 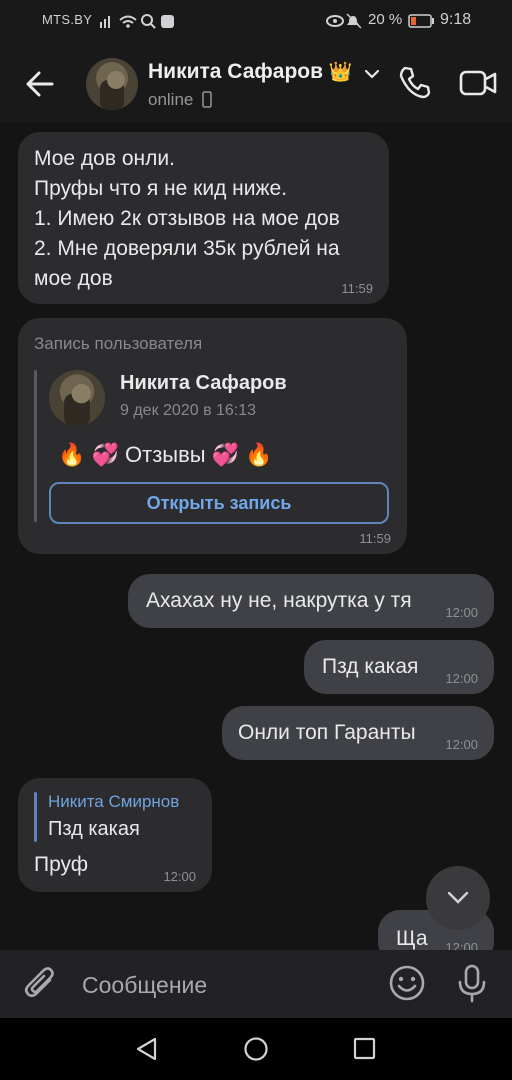 I want to click on phone-icon, so click(x=414, y=82).